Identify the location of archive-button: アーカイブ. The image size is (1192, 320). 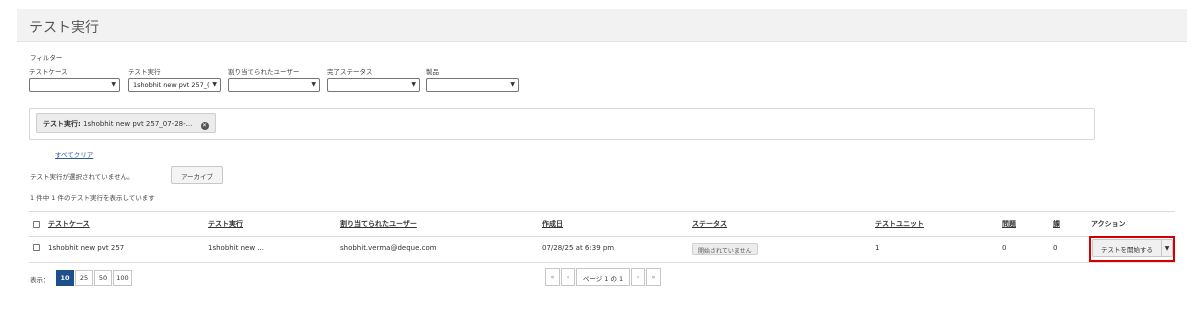
(197, 175).